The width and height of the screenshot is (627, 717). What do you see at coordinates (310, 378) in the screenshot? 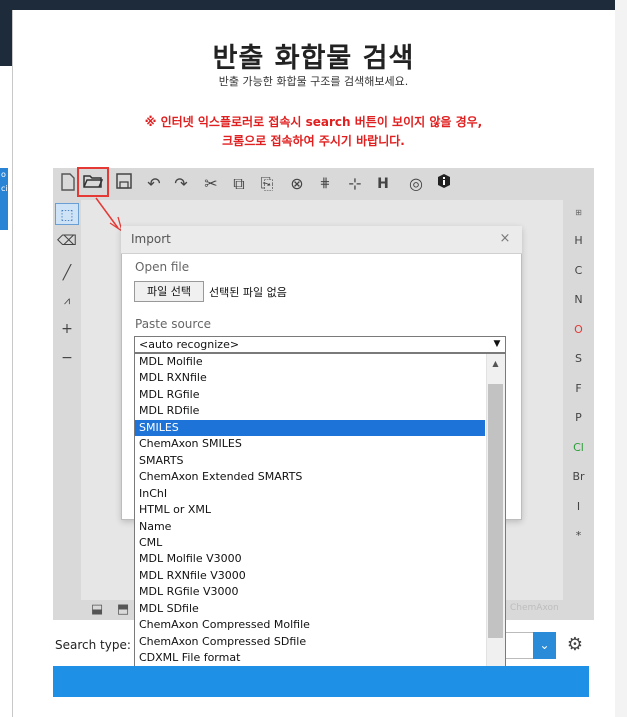
I see `format-option: MDL RXNfile` at bounding box center [310, 378].